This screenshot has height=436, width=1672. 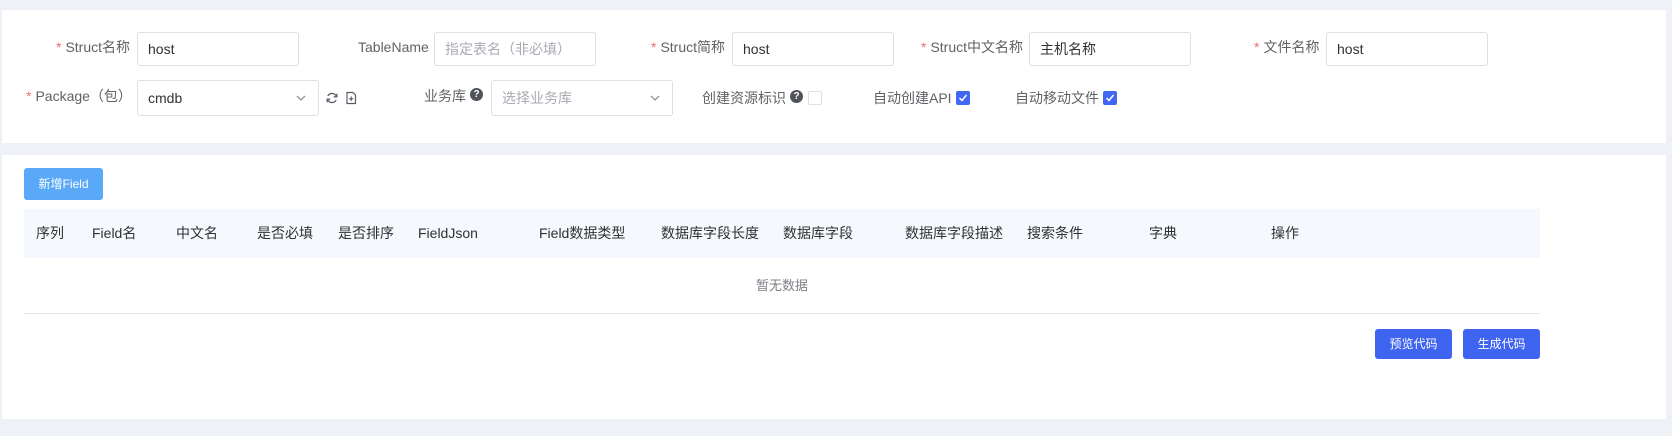 I want to click on table-name-label: TableName, so click(x=393, y=47).